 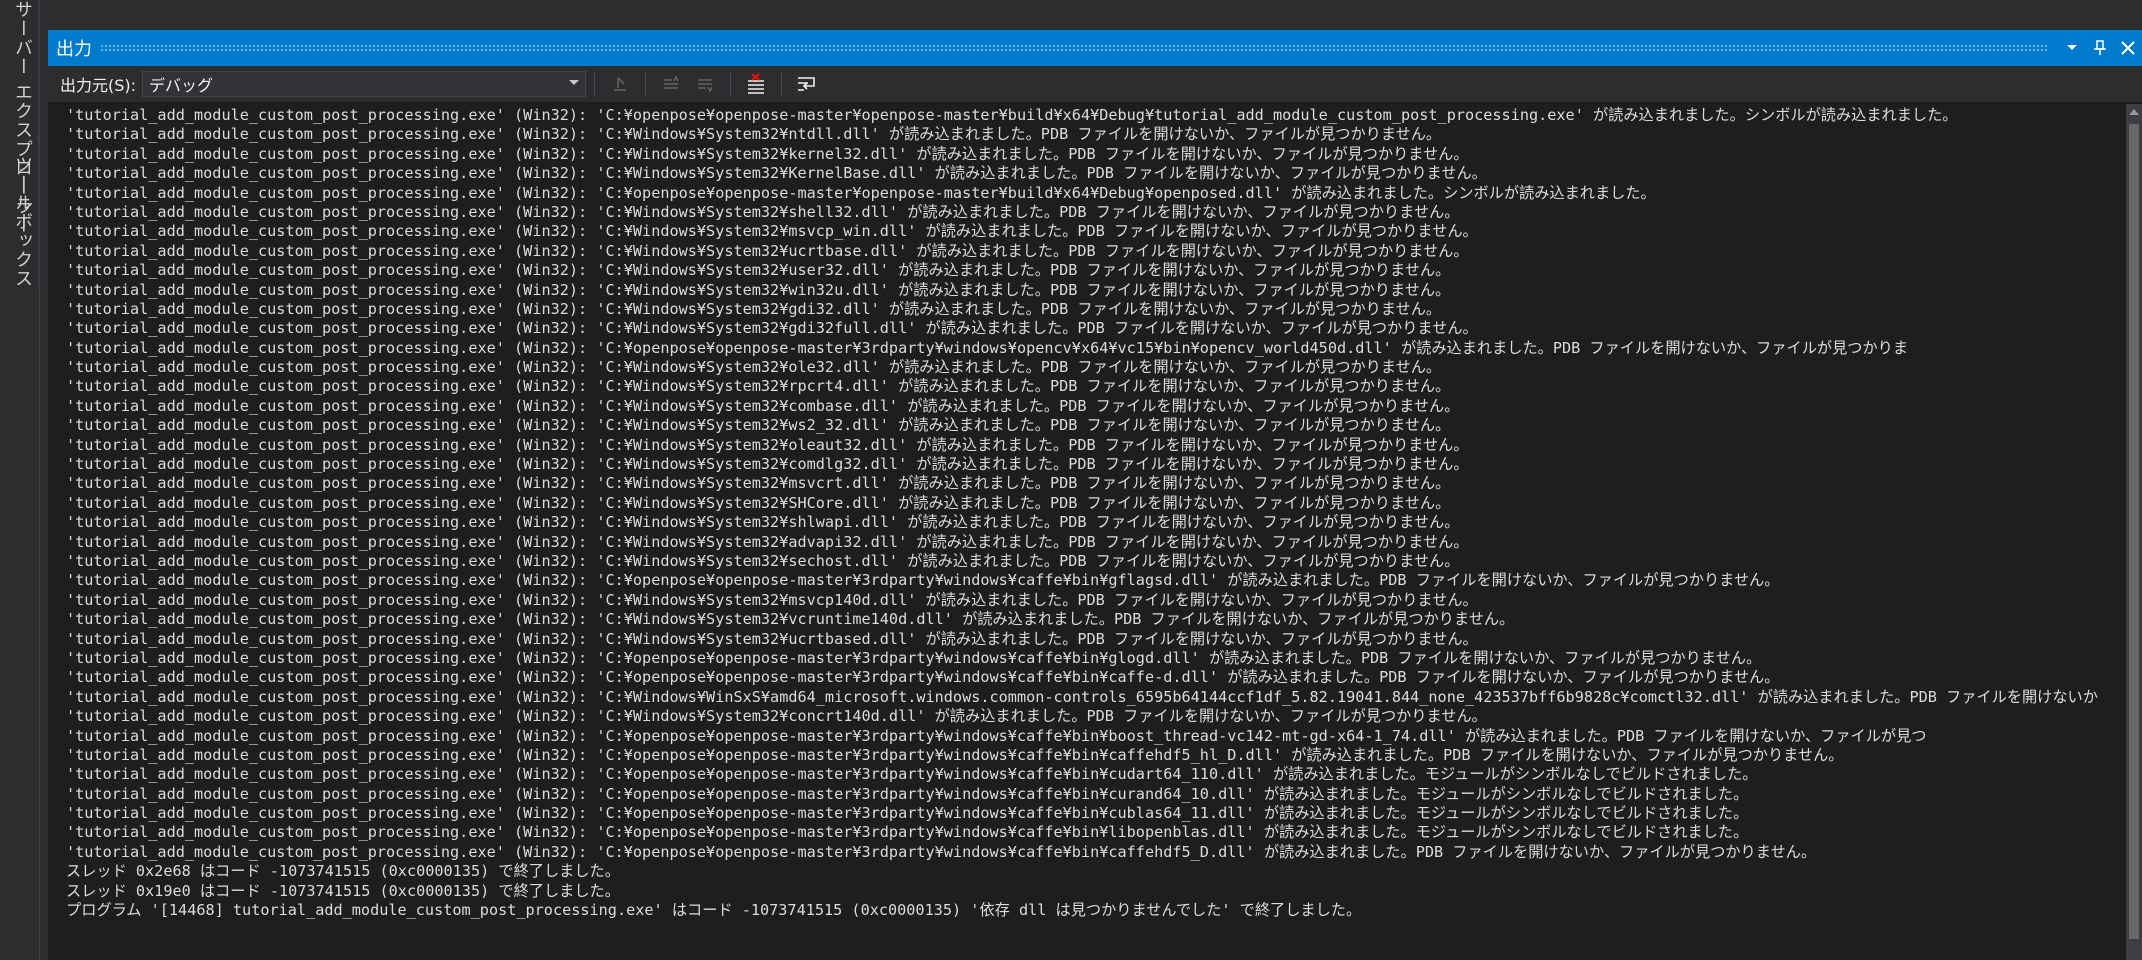 What do you see at coordinates (364, 84) in the screenshot?
I see `source-dropdown: デバッグ` at bounding box center [364, 84].